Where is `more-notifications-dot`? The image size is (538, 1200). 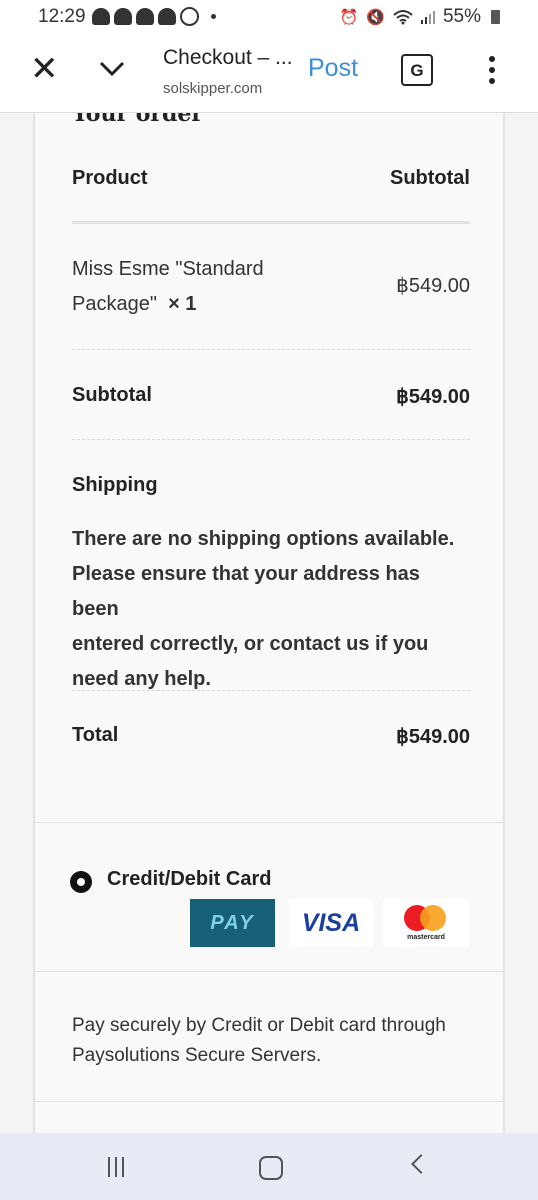 more-notifications-dot is located at coordinates (213, 16).